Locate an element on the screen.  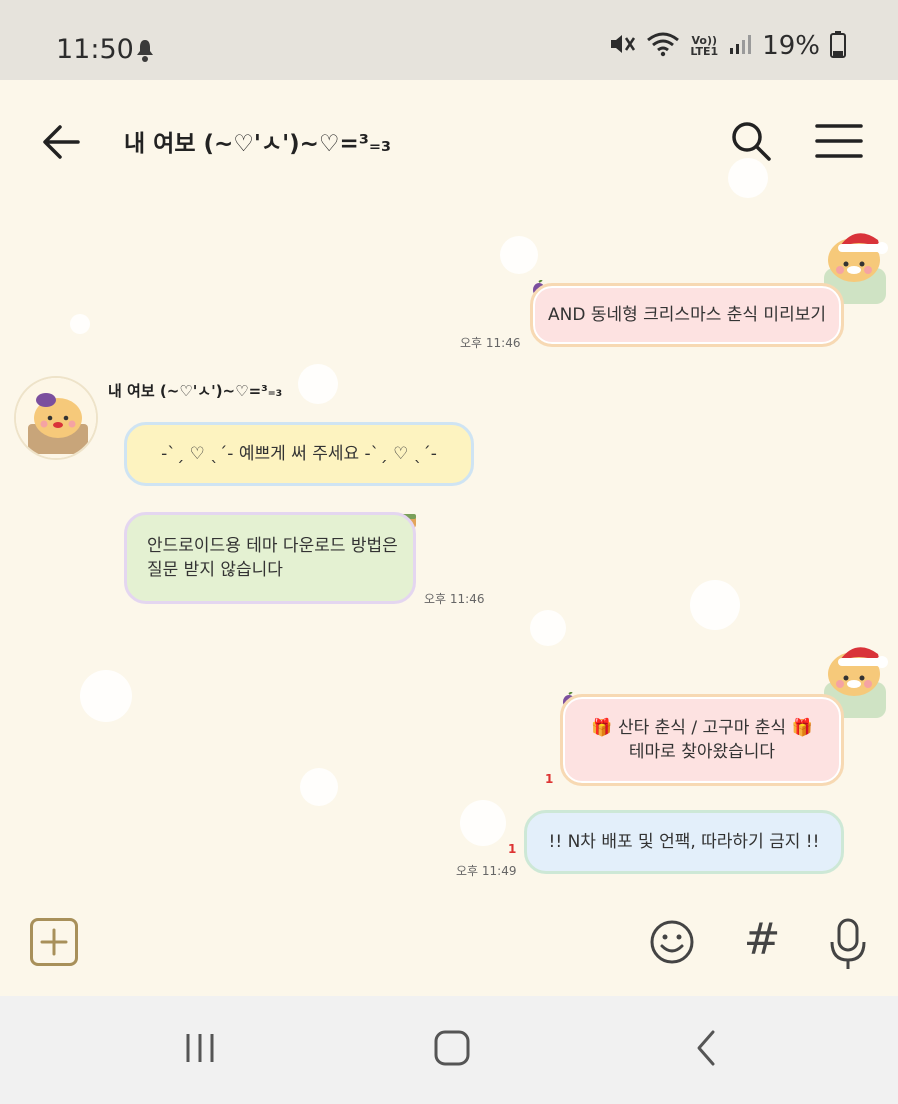
avatar is located at coordinates (56, 418).